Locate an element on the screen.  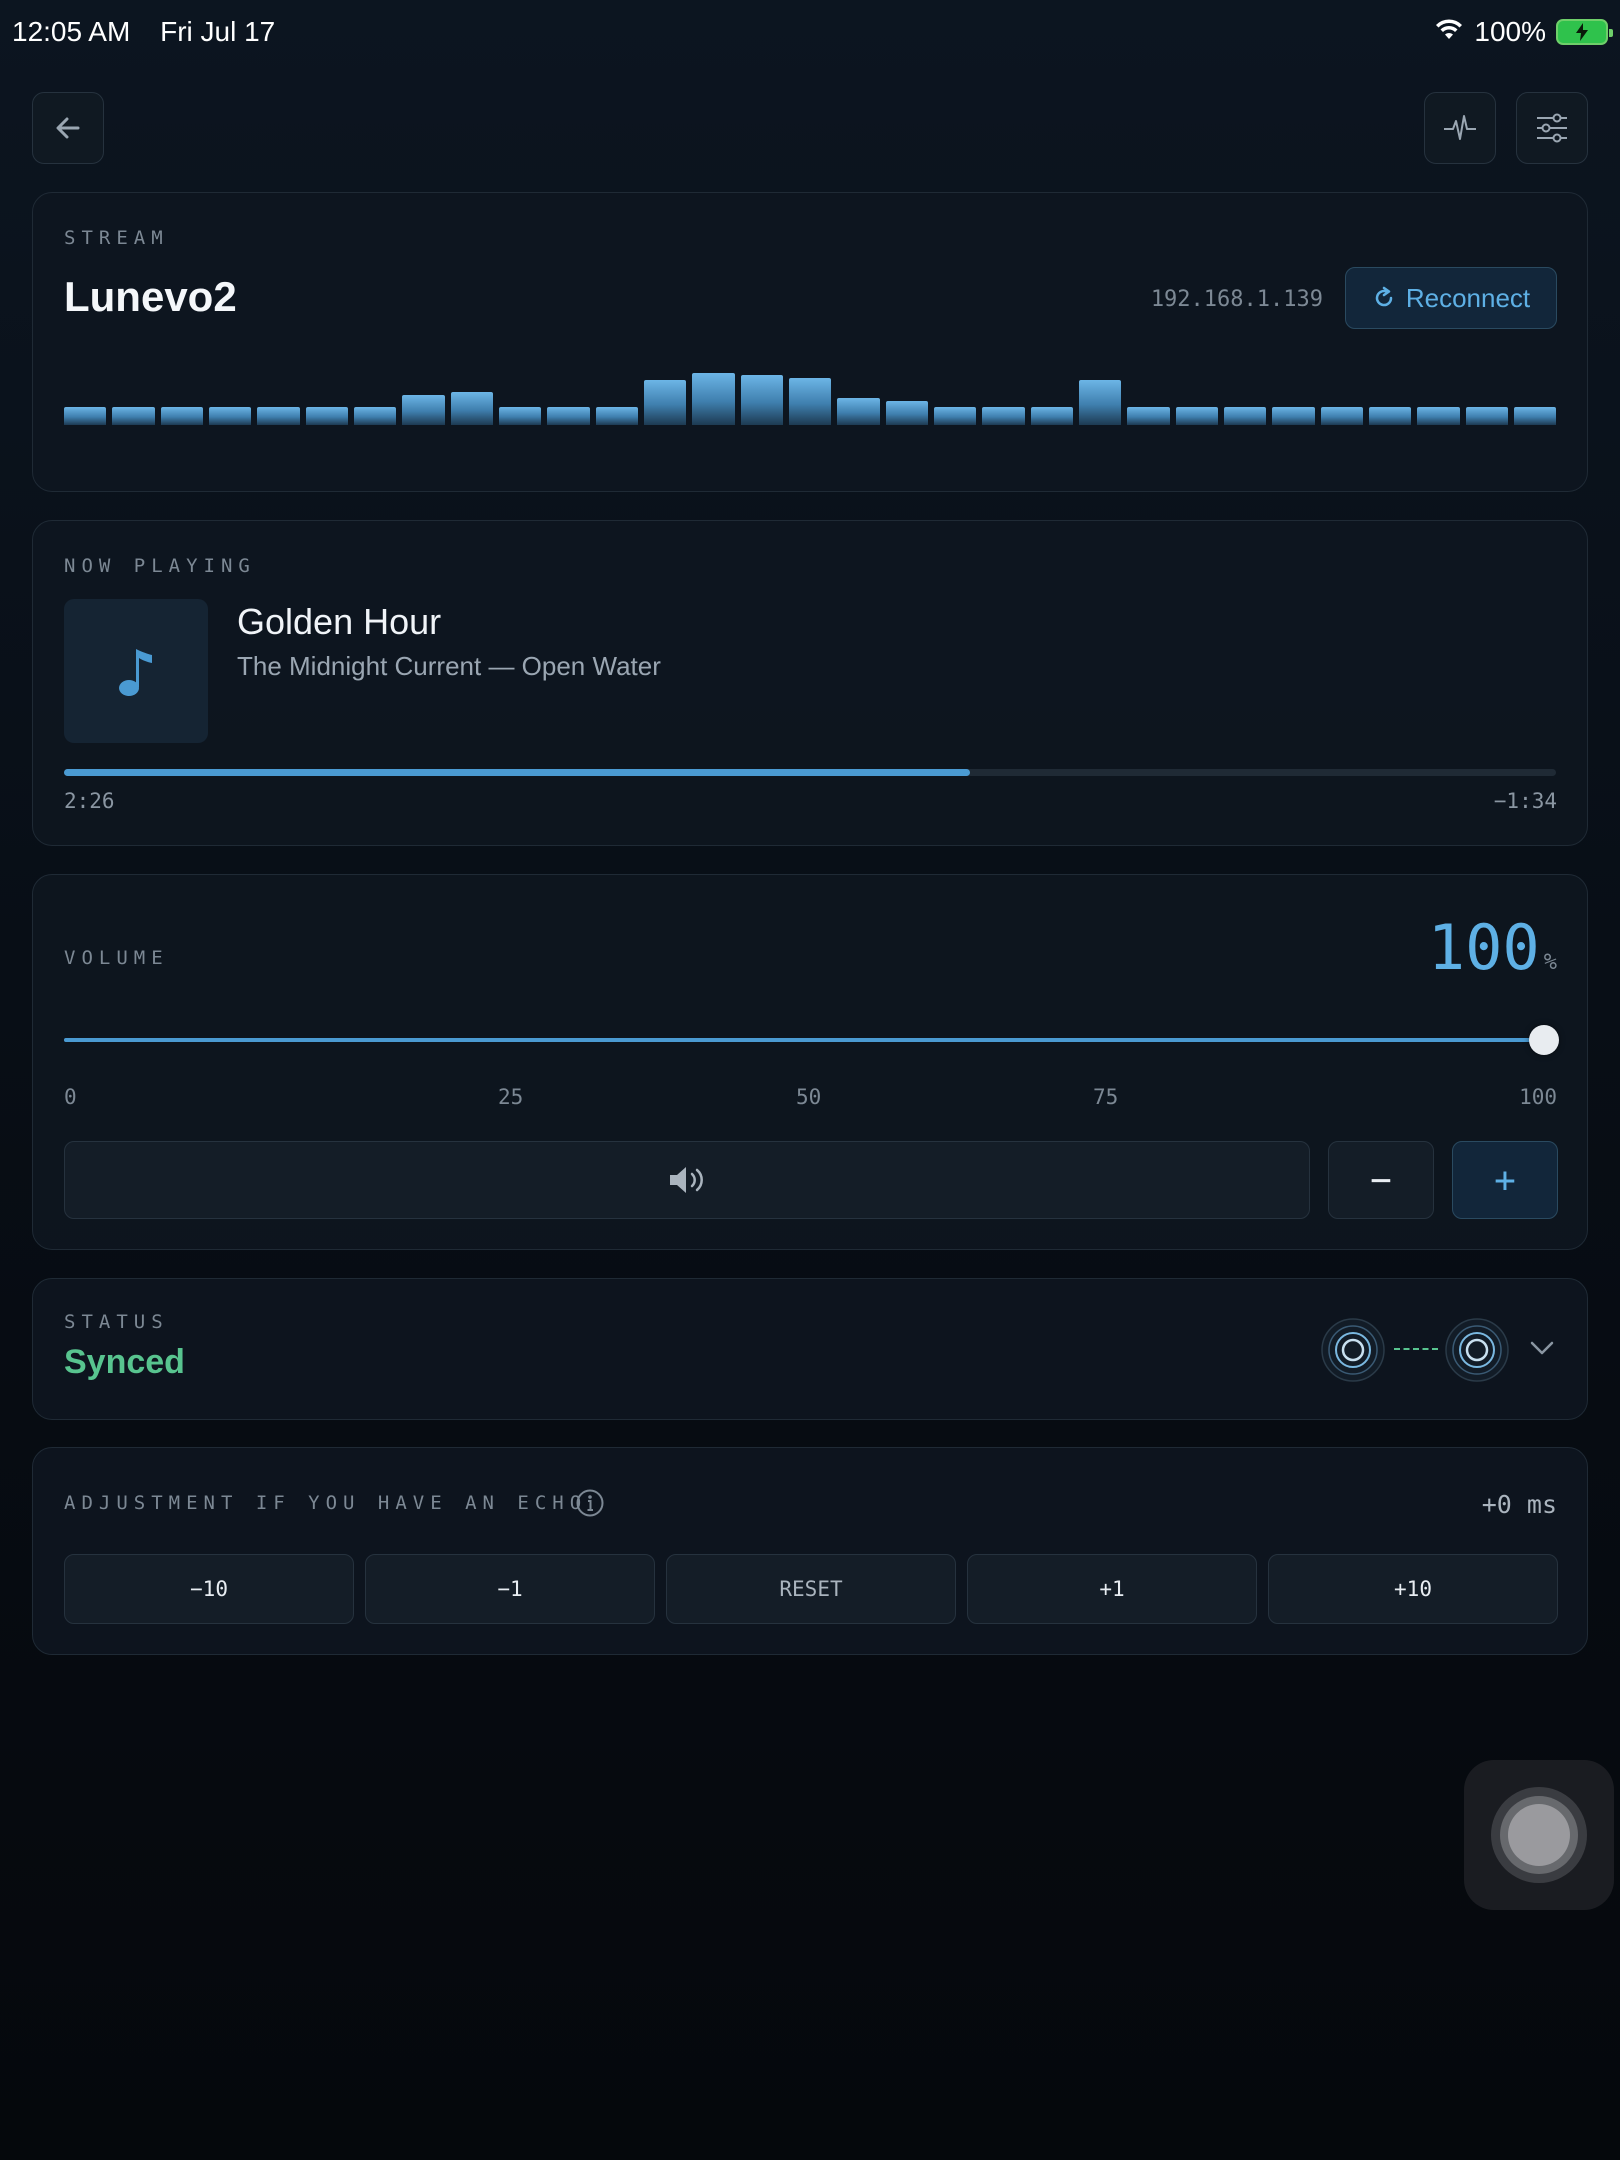
music-note-icon is located at coordinates (135, 672).